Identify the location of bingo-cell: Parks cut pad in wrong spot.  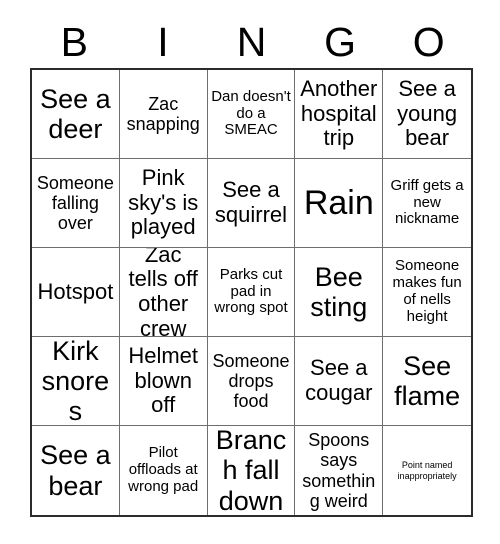
(251, 292).